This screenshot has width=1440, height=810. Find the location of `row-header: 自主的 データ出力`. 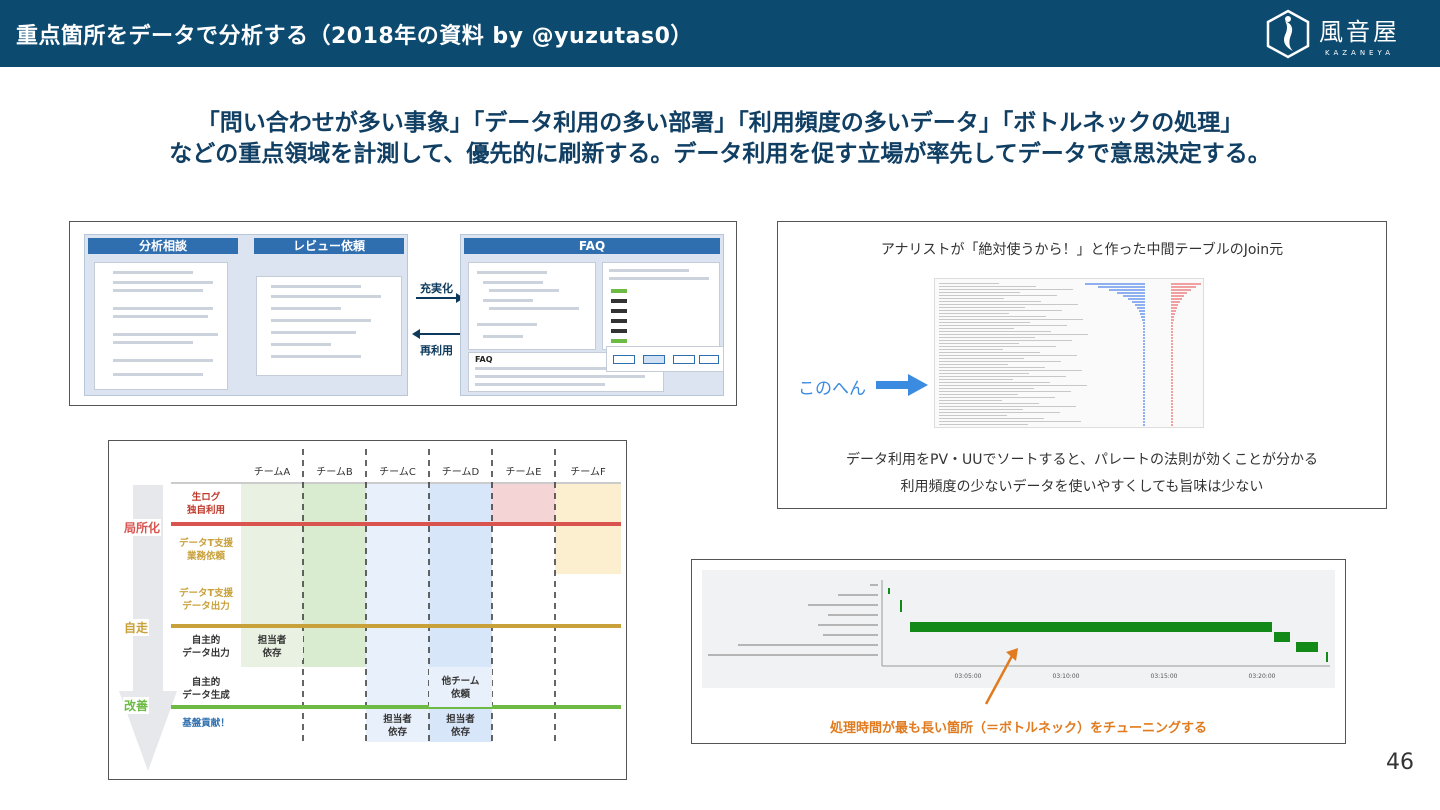

row-header: 自主的 データ出力 is located at coordinates (206, 647).